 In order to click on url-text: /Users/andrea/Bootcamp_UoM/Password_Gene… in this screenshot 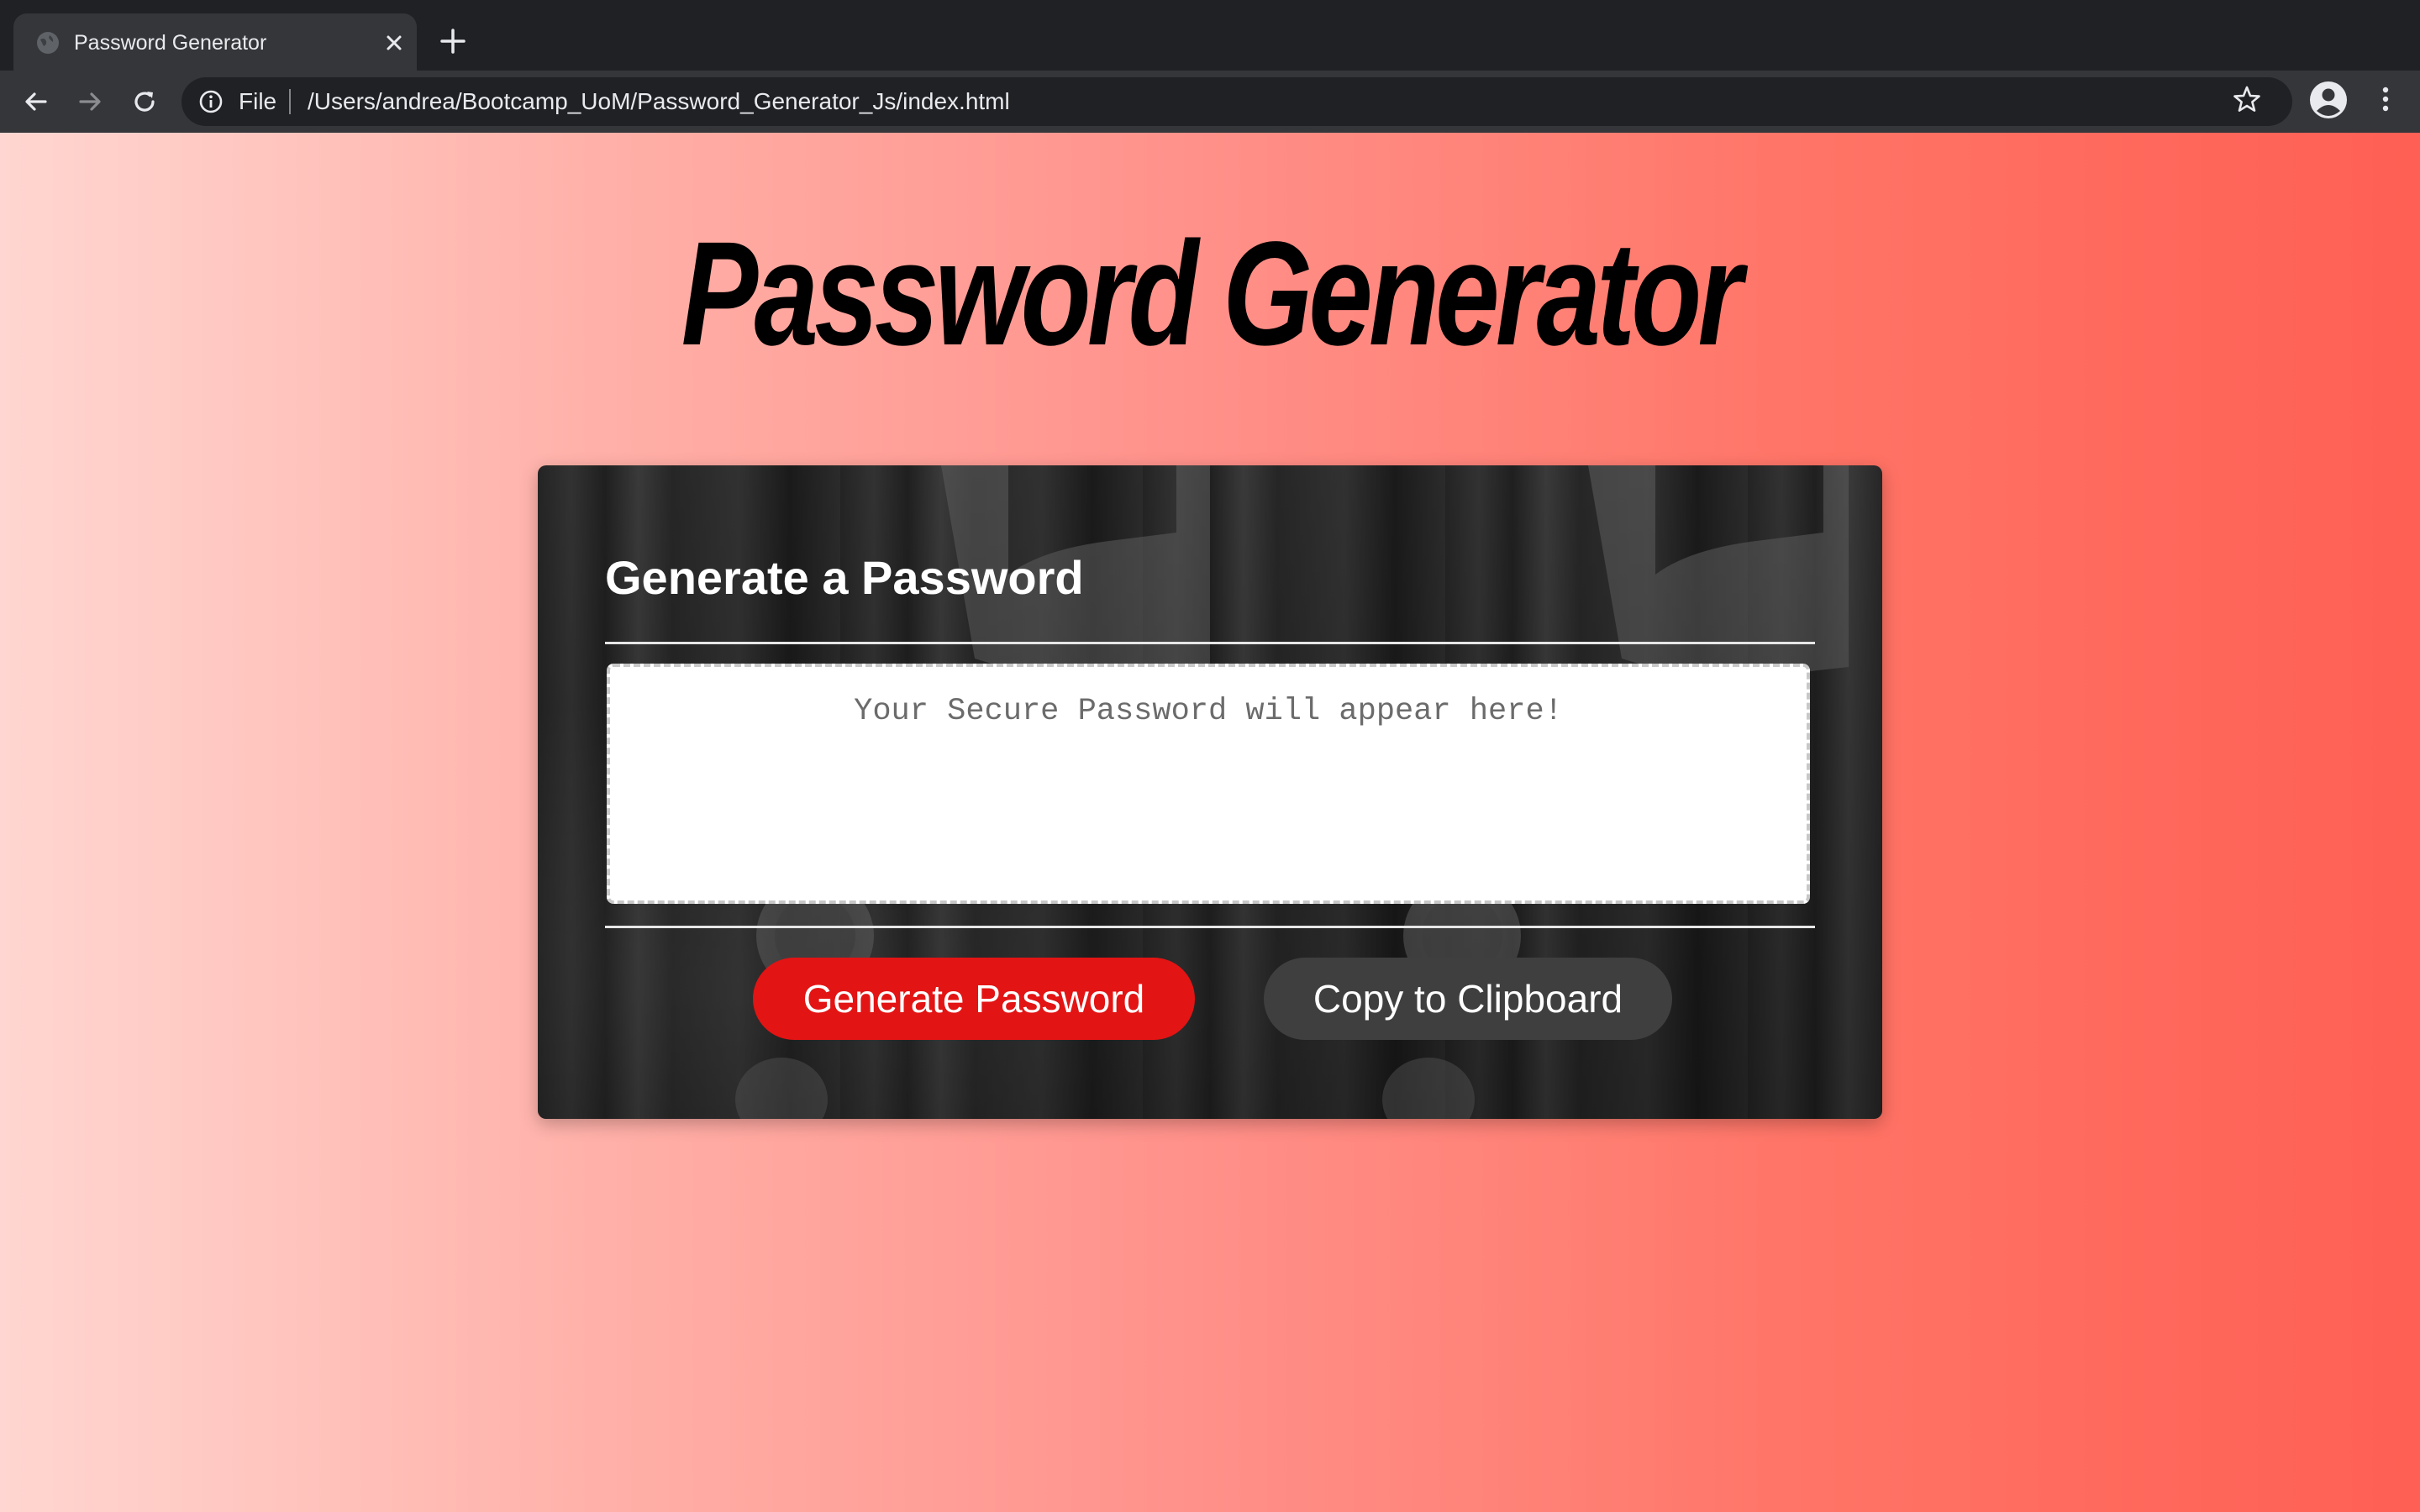, I will do `click(659, 101)`.